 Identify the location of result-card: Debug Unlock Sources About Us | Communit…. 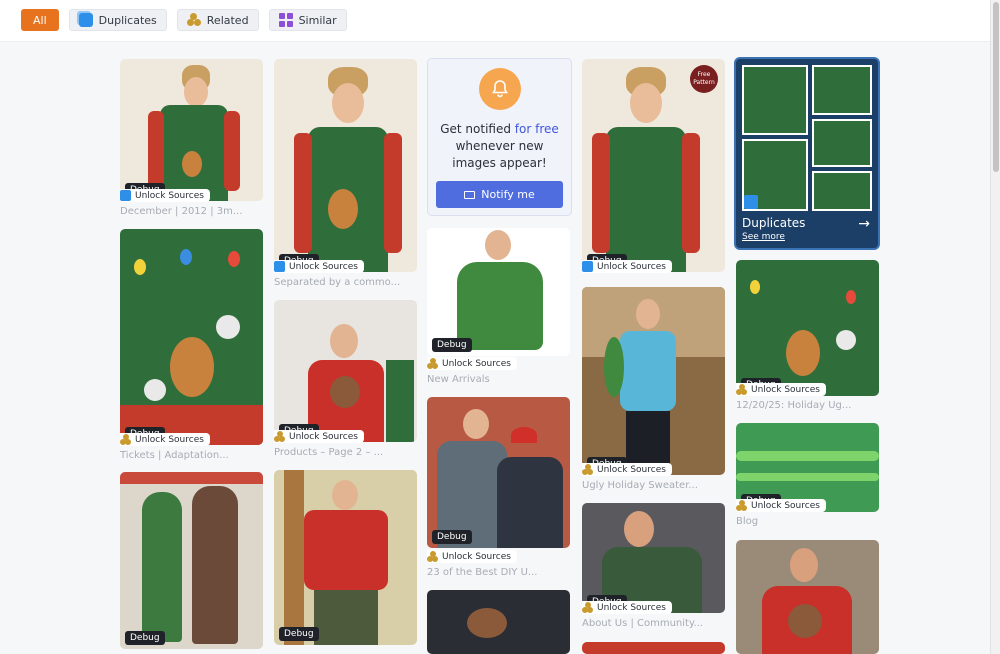
(653, 566).